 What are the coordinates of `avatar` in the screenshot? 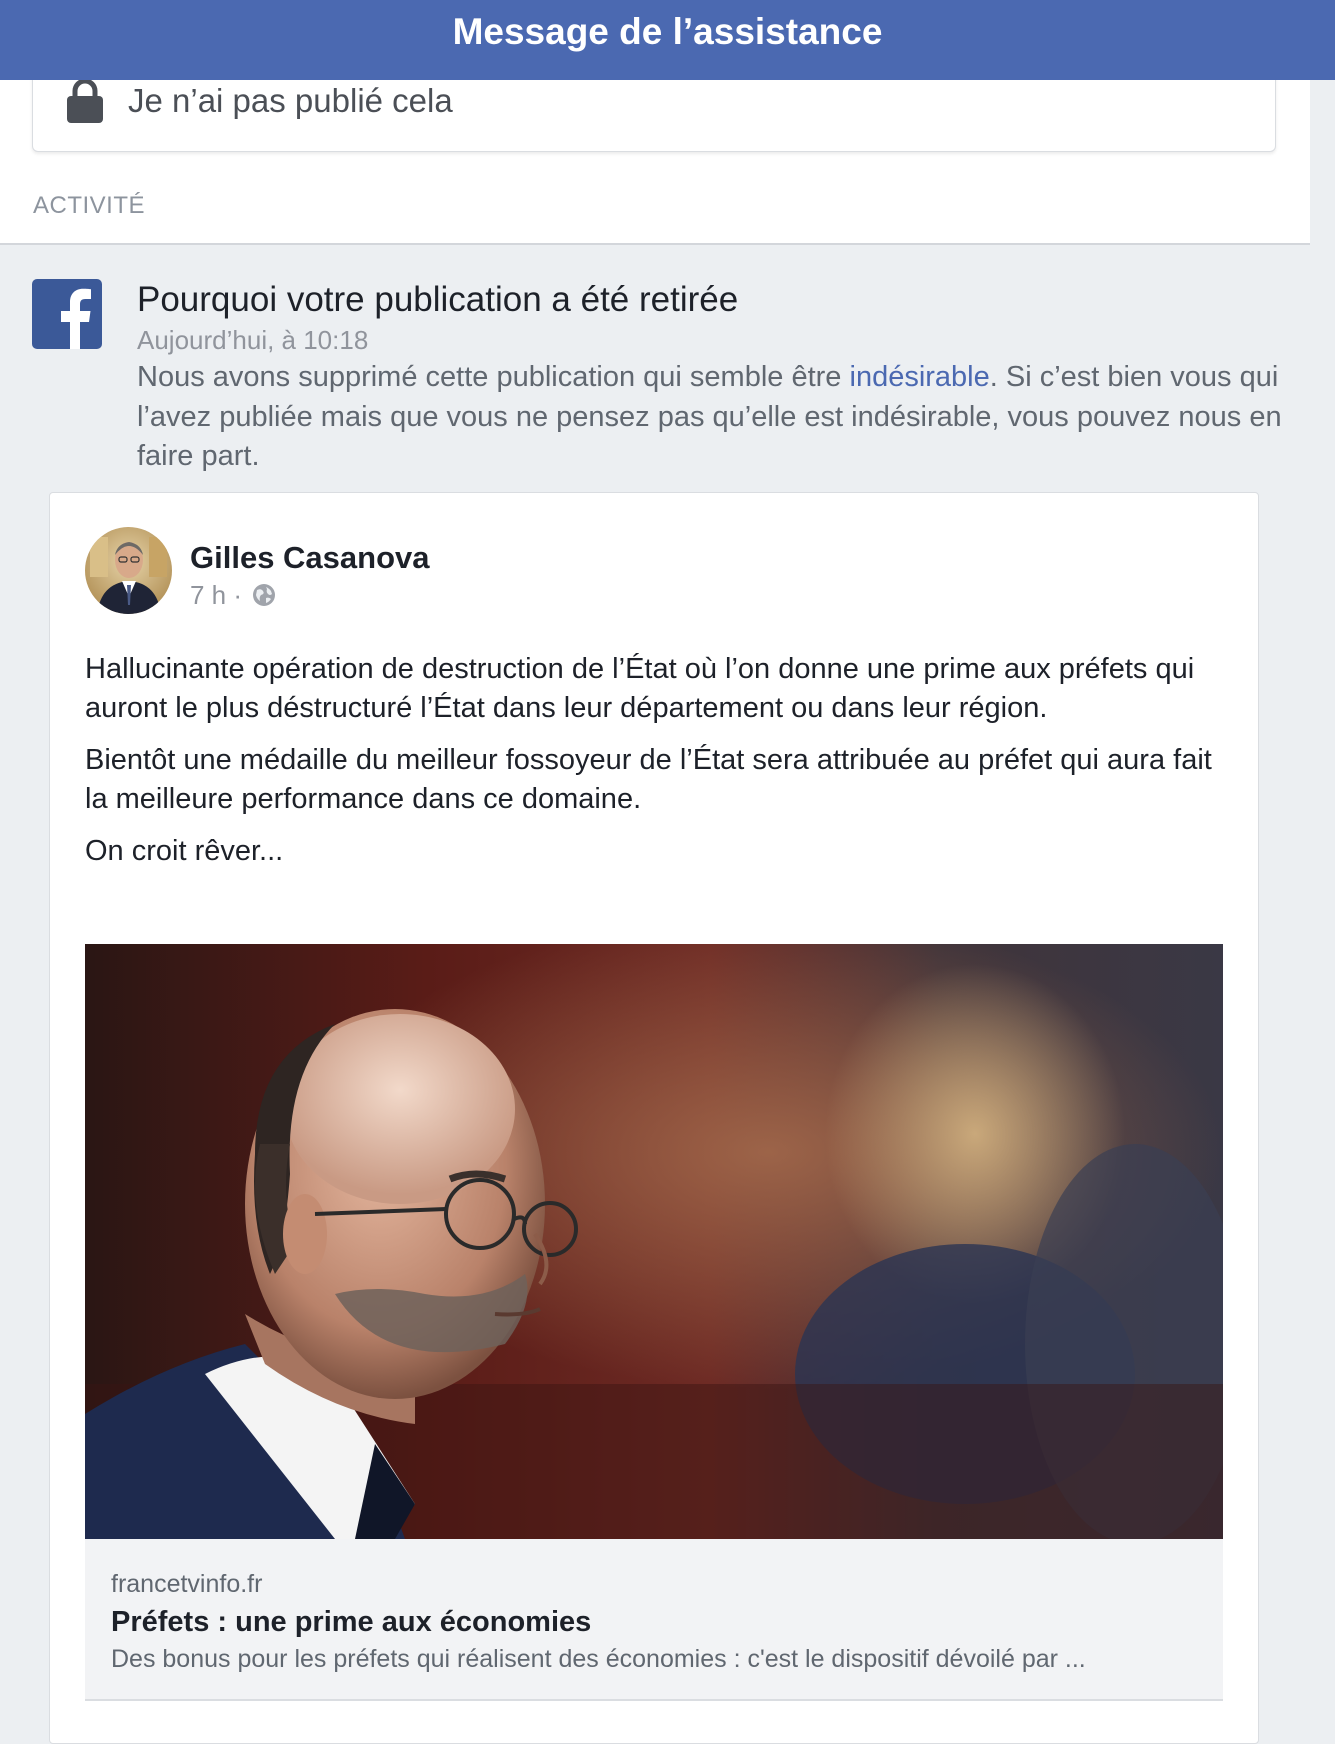 It's located at (128, 570).